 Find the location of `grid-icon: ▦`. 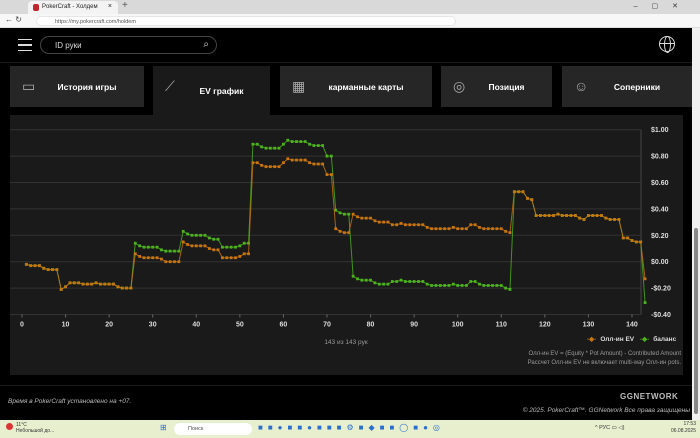

grid-icon: ▦ is located at coordinates (299, 86).